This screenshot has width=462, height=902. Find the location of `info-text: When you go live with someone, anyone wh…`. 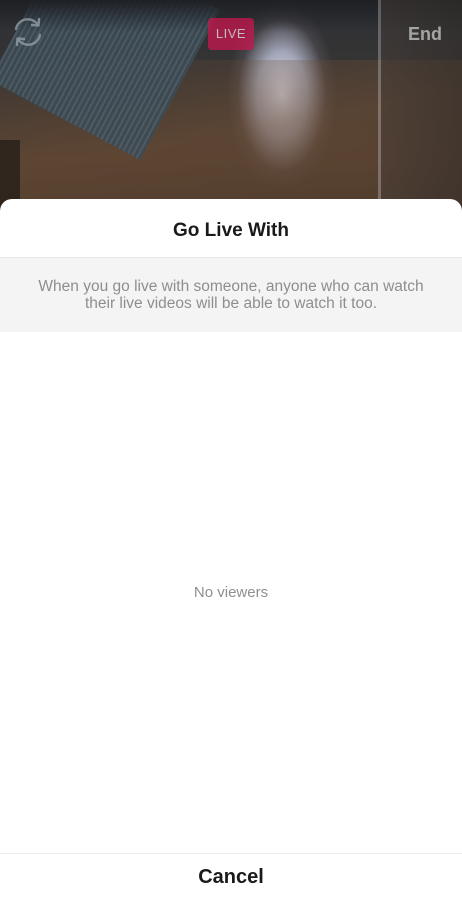

info-text: When you go live with someone, anyone wh… is located at coordinates (231, 295).